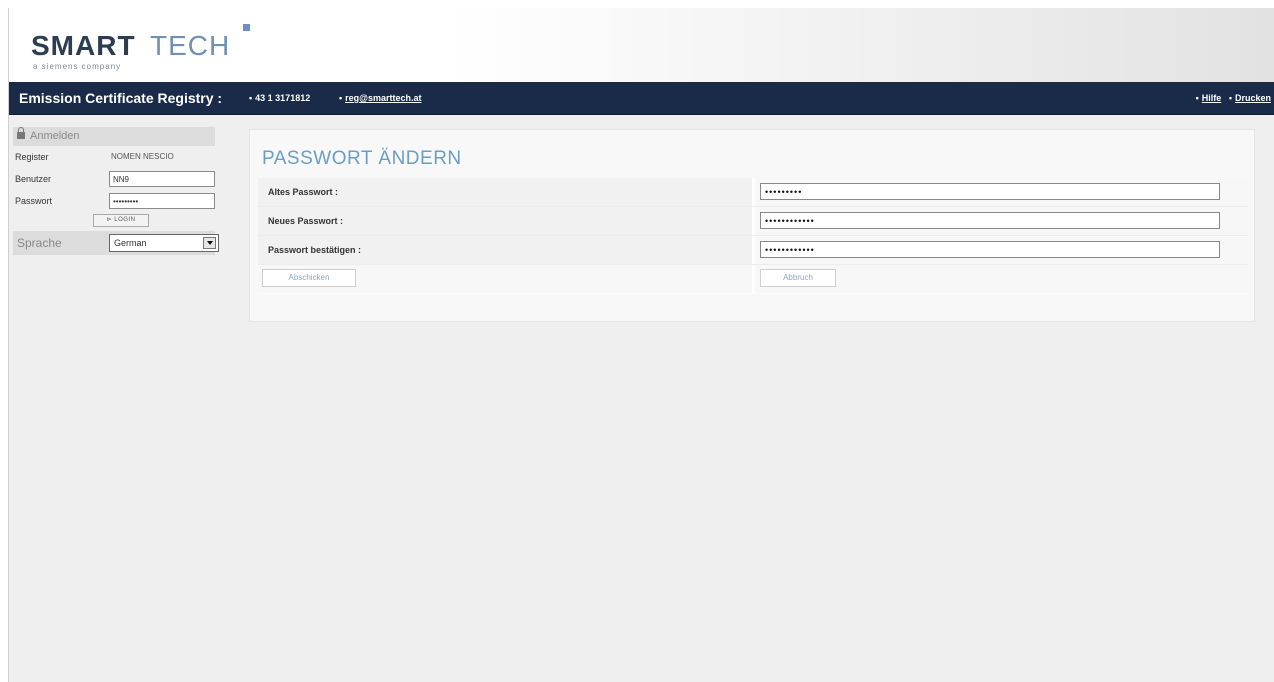 The height and width of the screenshot is (682, 1274). What do you see at coordinates (121, 98) in the screenshot?
I see `registry-title: Emission Certificate Registry :` at bounding box center [121, 98].